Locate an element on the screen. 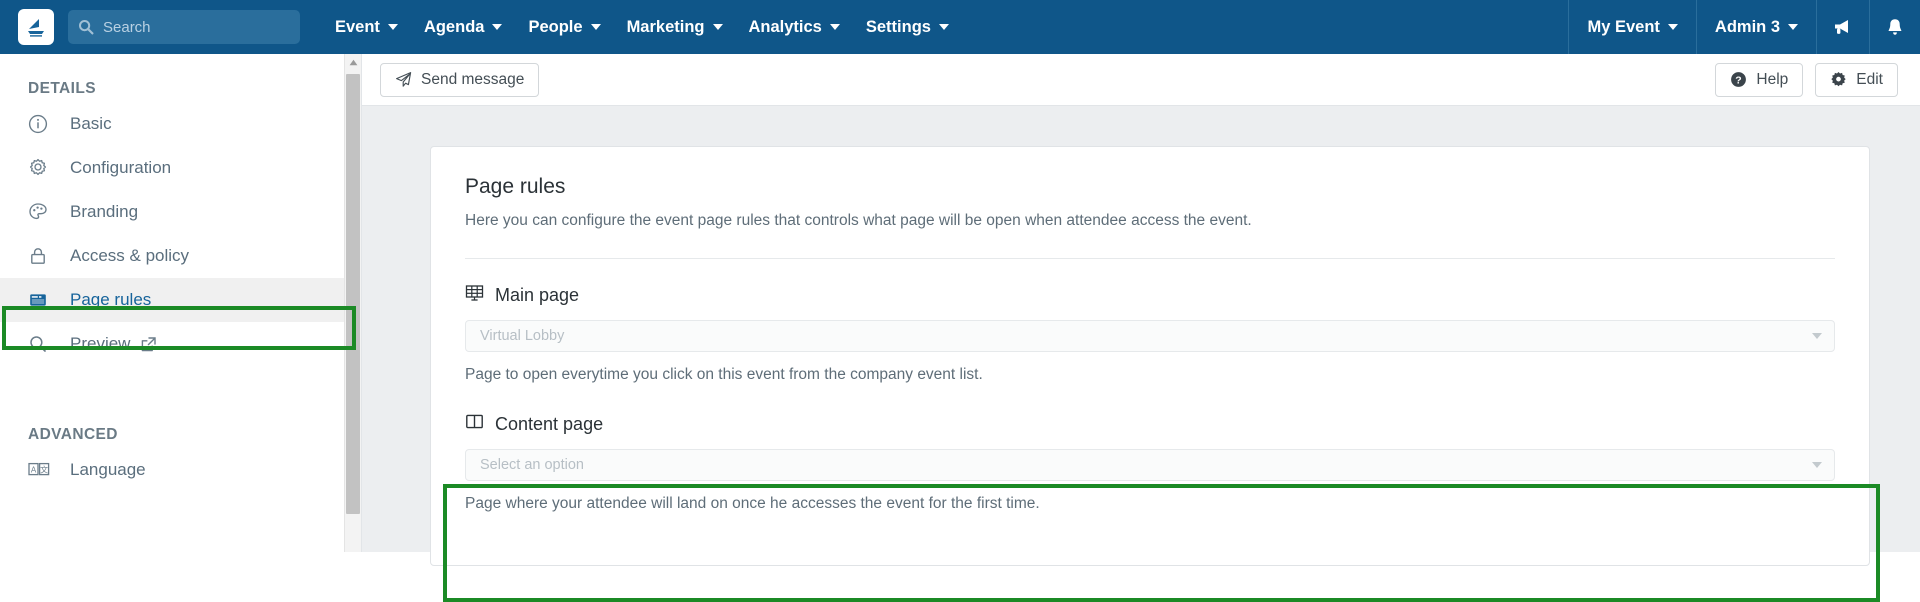 The image size is (1920, 602). sidebar-item-basic: Basic is located at coordinates (180, 124).